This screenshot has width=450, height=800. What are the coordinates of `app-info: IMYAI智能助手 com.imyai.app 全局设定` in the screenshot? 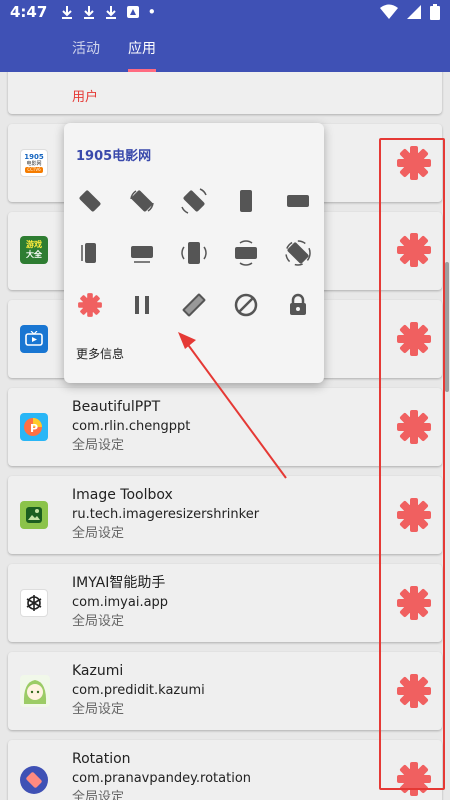 It's located at (120, 602).